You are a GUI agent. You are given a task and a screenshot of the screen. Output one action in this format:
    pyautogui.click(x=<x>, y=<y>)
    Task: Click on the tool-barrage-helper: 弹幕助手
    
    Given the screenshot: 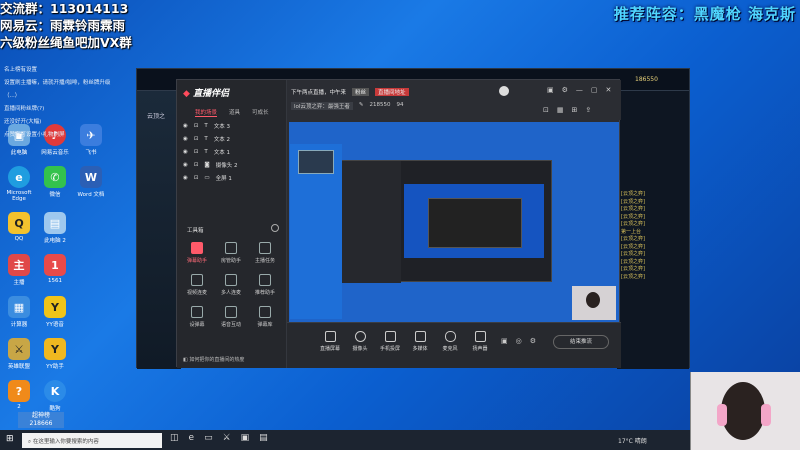 What is the action you would take?
    pyautogui.click(x=197, y=253)
    